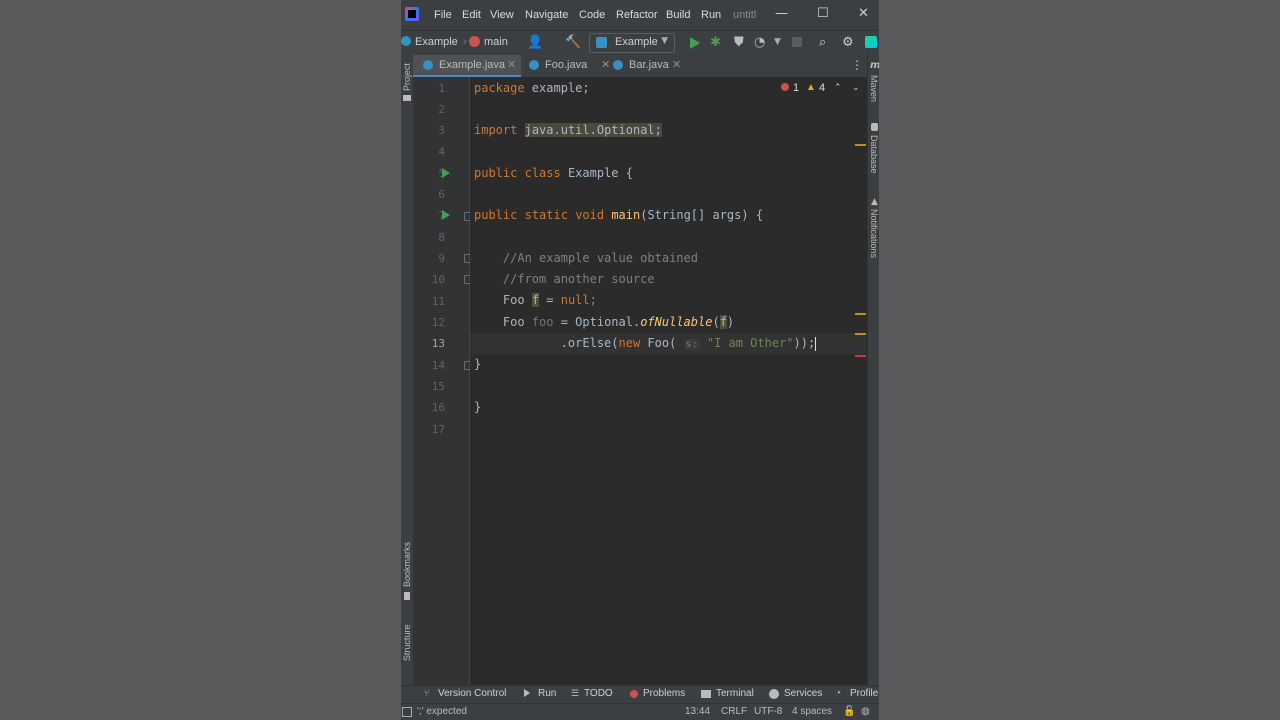 The width and height of the screenshot is (1280, 720). Describe the element at coordinates (441, 88) in the screenshot. I see `line-number: 1` at that location.